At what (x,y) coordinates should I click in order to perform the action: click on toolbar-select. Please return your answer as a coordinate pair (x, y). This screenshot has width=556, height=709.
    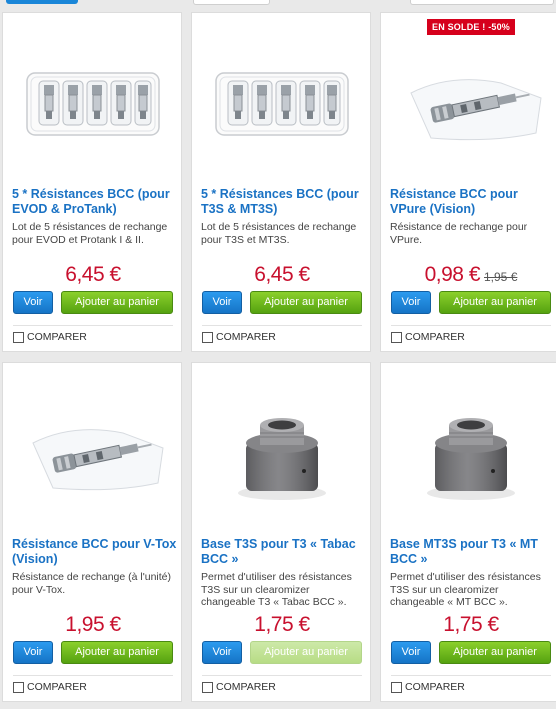
    Looking at the image, I should click on (231, 2).